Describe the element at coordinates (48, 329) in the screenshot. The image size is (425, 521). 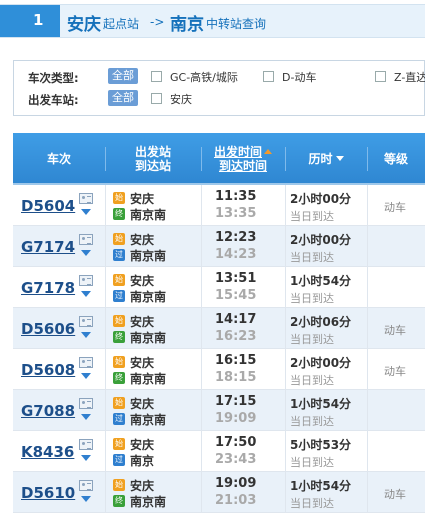
I see `train-number-link: D5606` at that location.